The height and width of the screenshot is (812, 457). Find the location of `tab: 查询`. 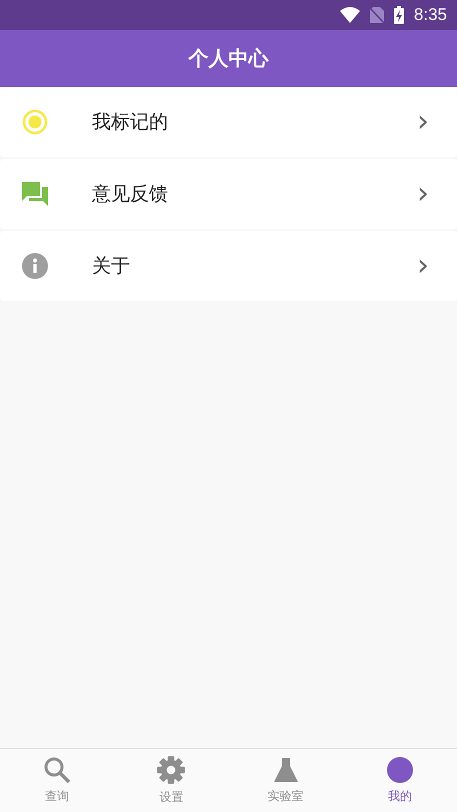

tab: 查询 is located at coordinates (57, 780).